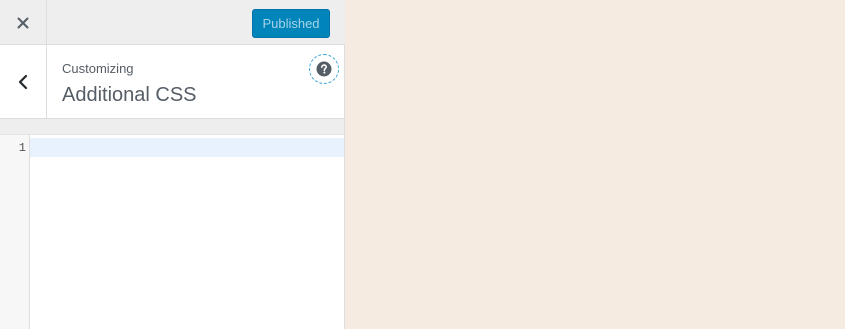  What do you see at coordinates (22, 148) in the screenshot?
I see `line-number: 1` at bounding box center [22, 148].